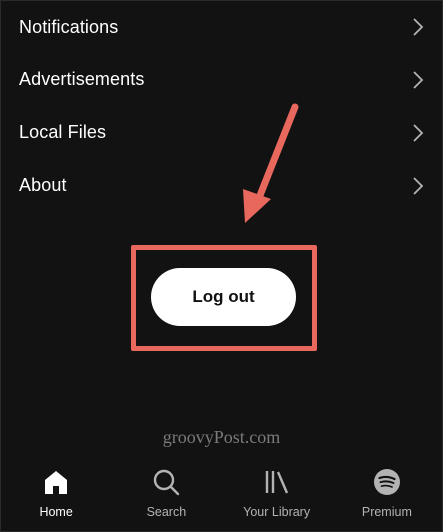 The width and height of the screenshot is (443, 532). Describe the element at coordinates (271, 163) in the screenshot. I see `annotation-arrow` at that location.